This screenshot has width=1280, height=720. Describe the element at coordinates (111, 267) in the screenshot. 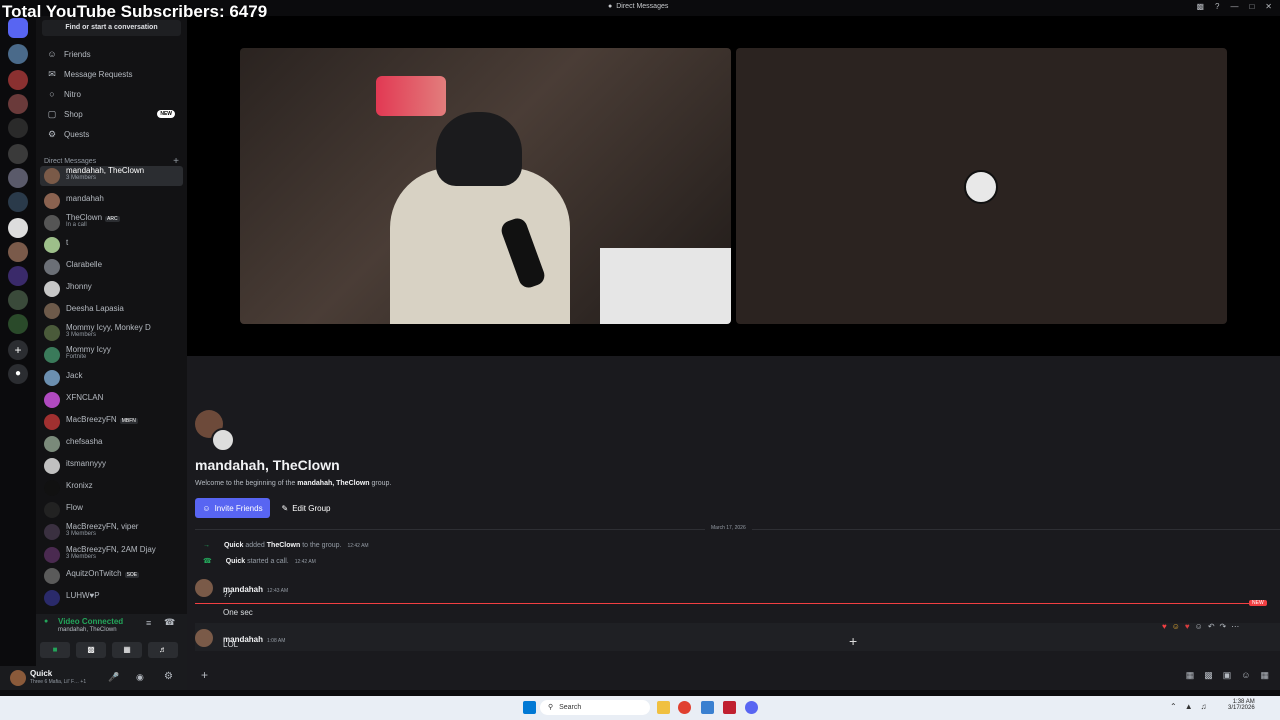

I see `dm-item: Clarabelle` at that location.